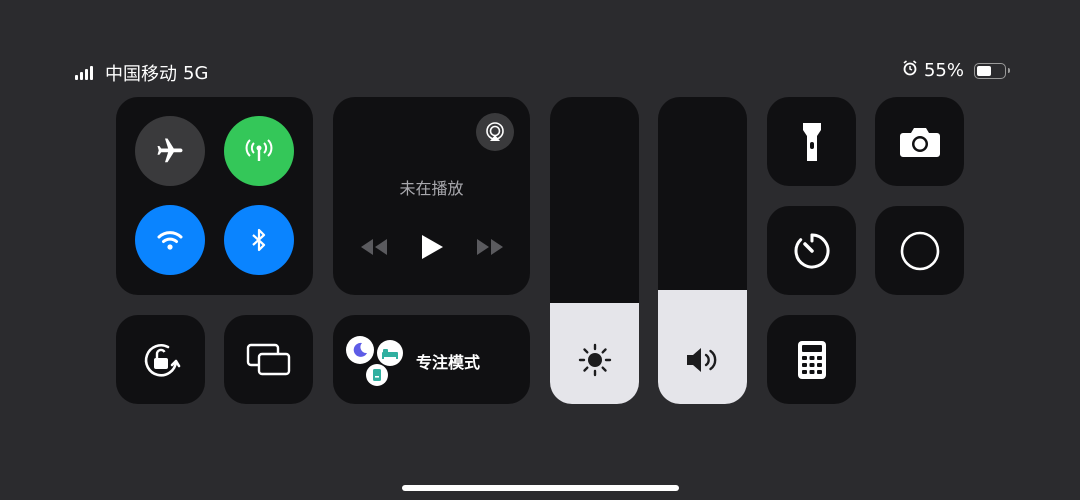 Image resolution: width=1080 pixels, height=500 pixels. I want to click on calculator-button, so click(811, 359).